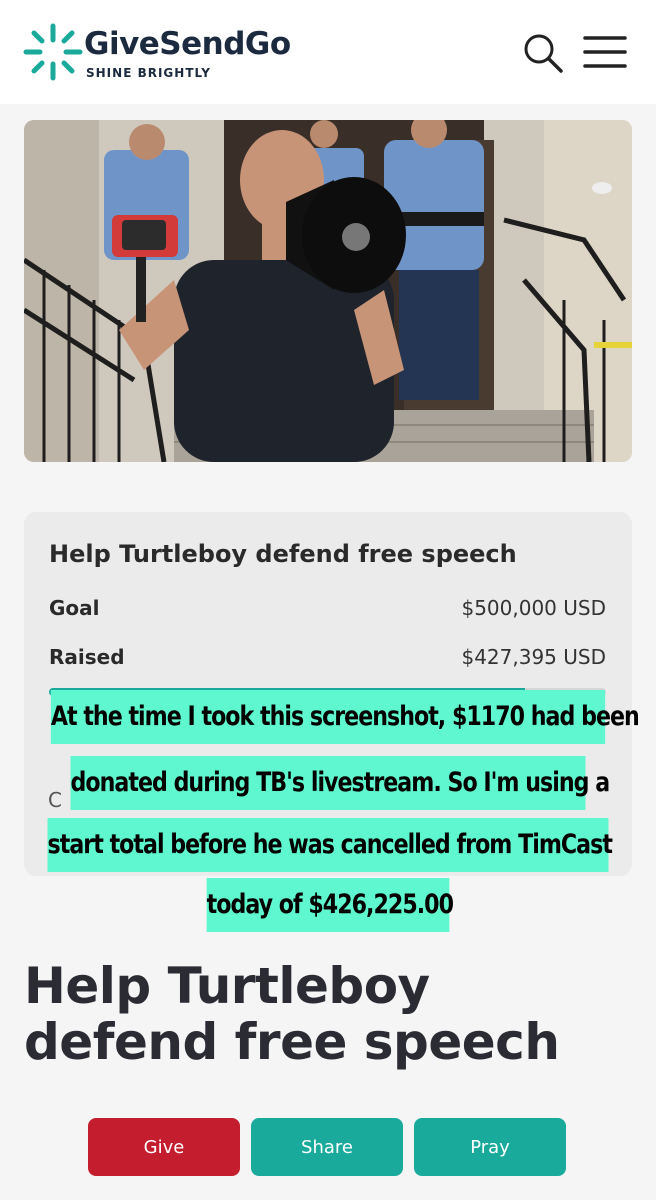  Describe the element at coordinates (164, 1147) in the screenshot. I see `give-button: Give` at that location.